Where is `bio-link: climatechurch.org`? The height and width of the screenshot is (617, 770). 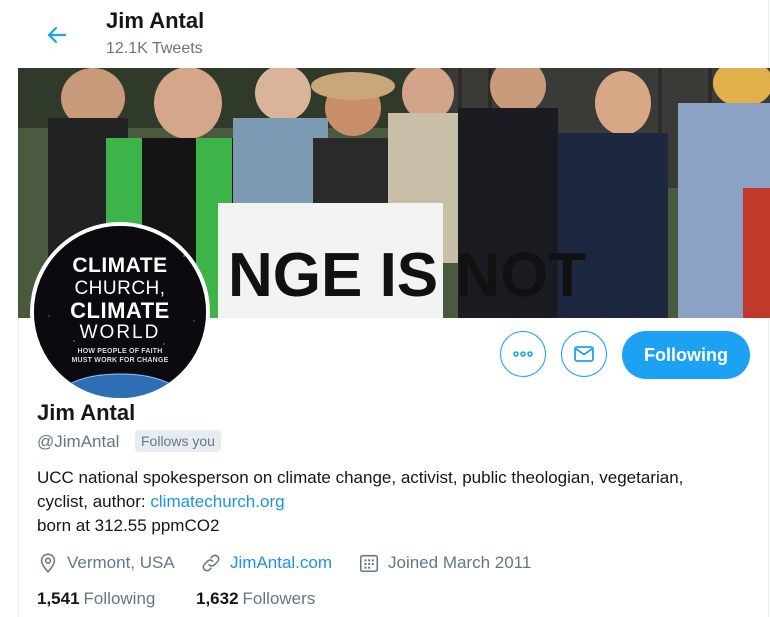
bio-link: climatechurch.org is located at coordinates (217, 501).